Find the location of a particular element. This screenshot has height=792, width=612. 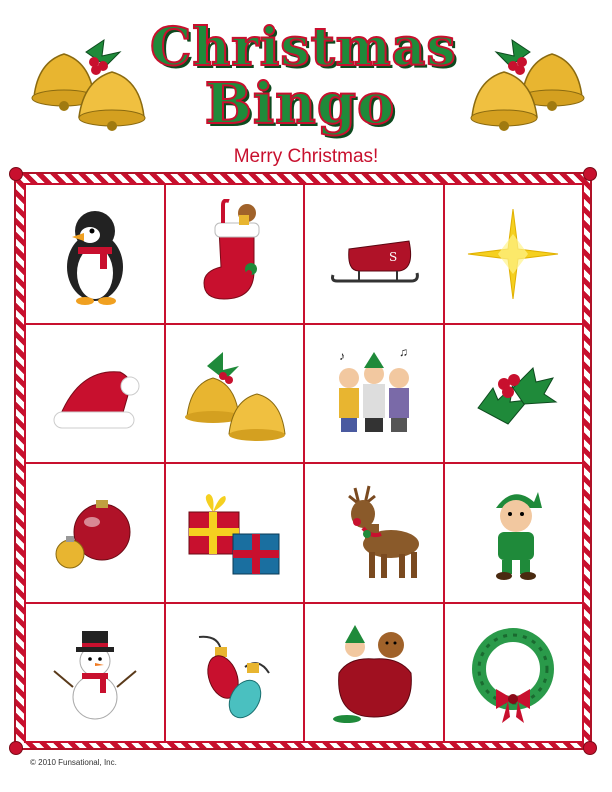

star-icon is located at coordinates (513, 253).